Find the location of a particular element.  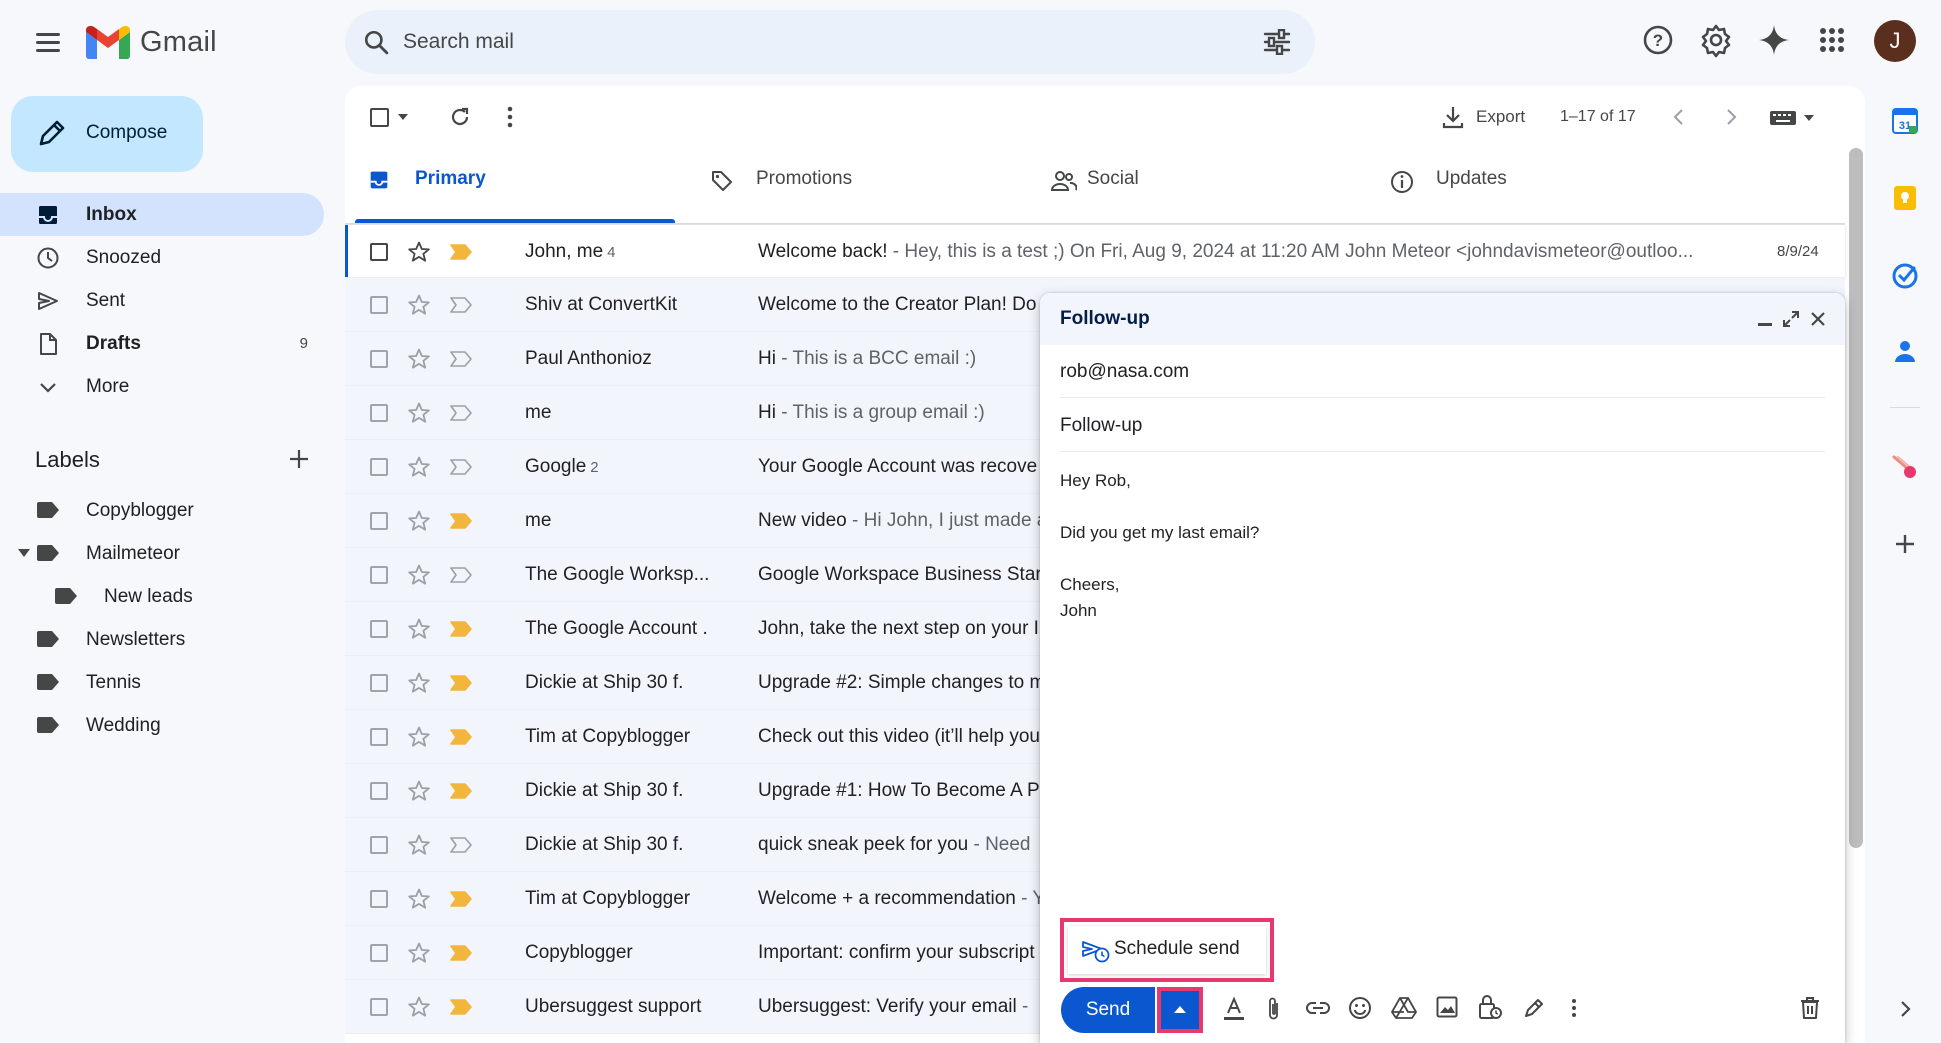

gemini-sparkle-icon is located at coordinates (1774, 40).